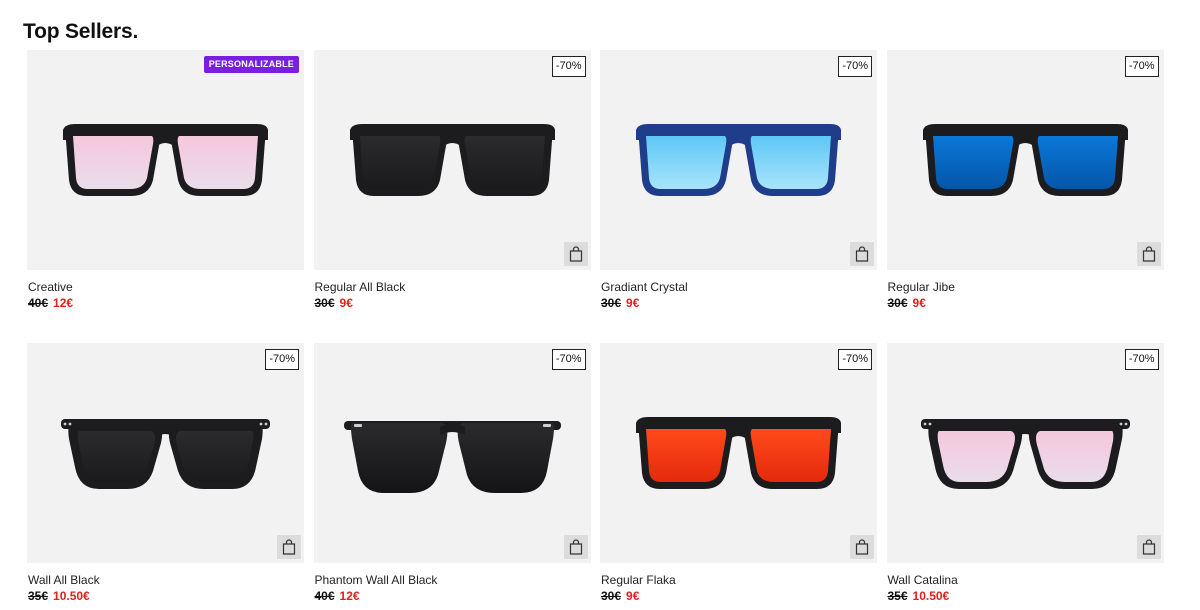 The width and height of the screenshot is (1200, 610). I want to click on product-name: Regular Flaka, so click(638, 580).